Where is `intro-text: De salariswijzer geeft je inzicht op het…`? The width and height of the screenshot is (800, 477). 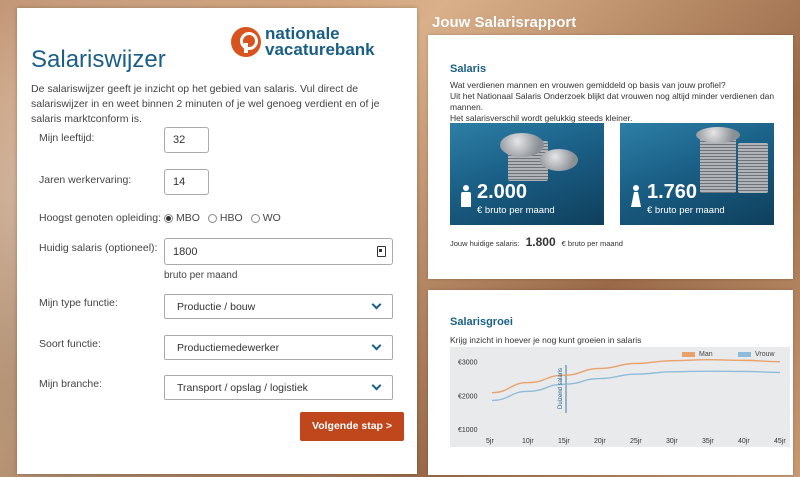
intro-text: De salariswijzer geeft je inzicht op het… is located at coordinates (205, 104).